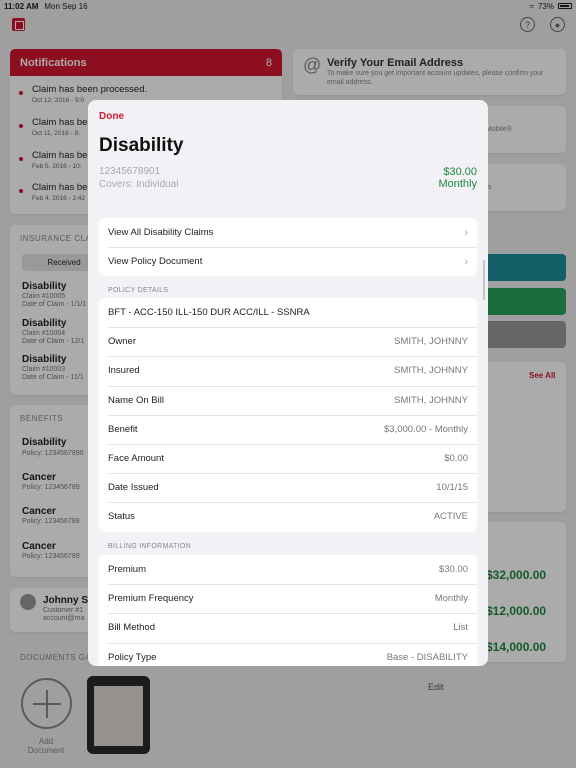 The height and width of the screenshot is (768, 576). I want to click on detail-value: 10/1/15, so click(452, 488).